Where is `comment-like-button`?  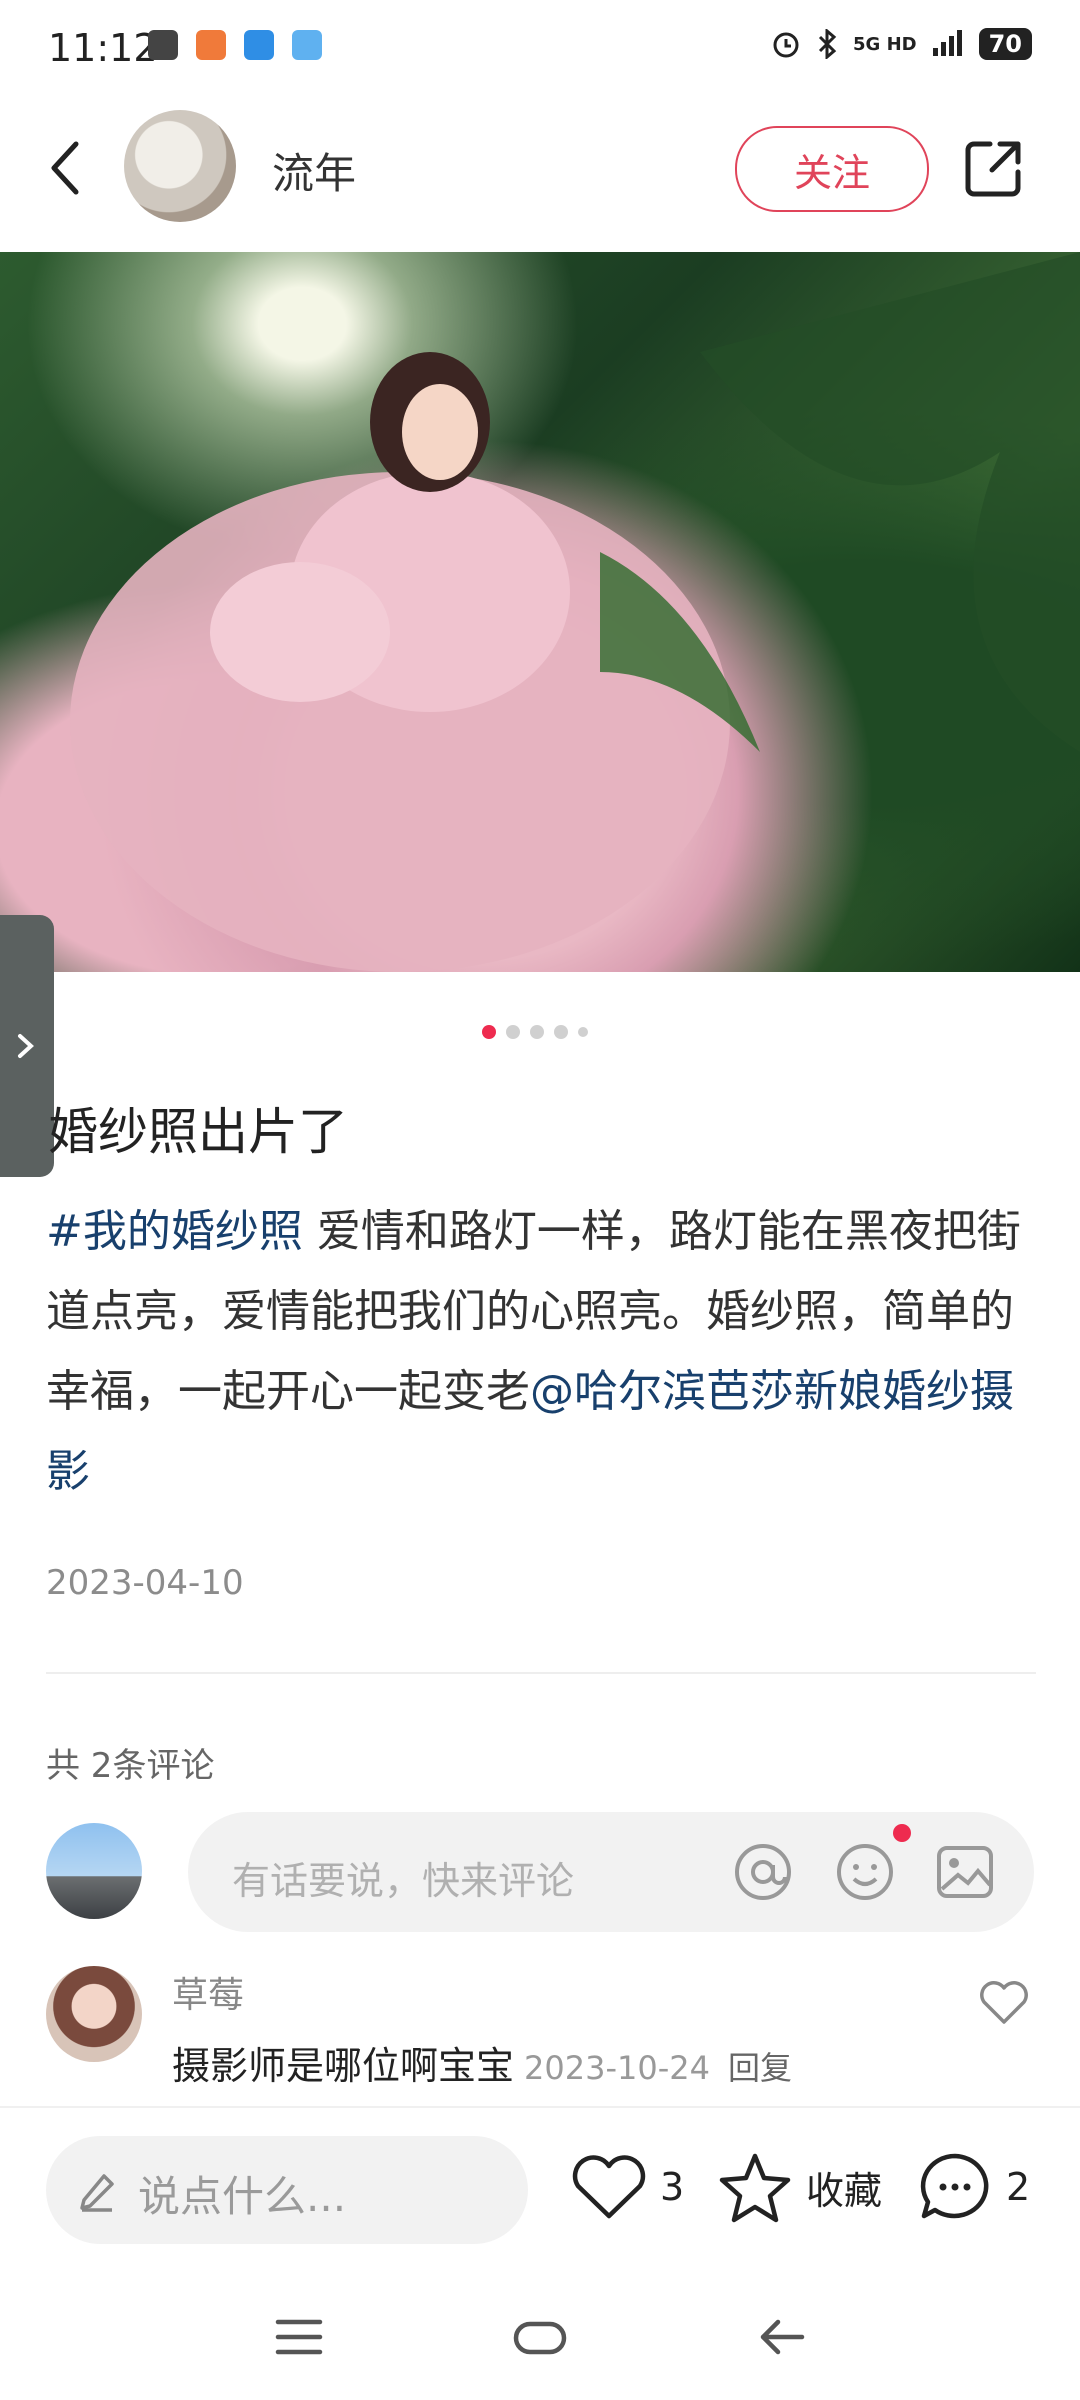
comment-like-button is located at coordinates (1004, 2002).